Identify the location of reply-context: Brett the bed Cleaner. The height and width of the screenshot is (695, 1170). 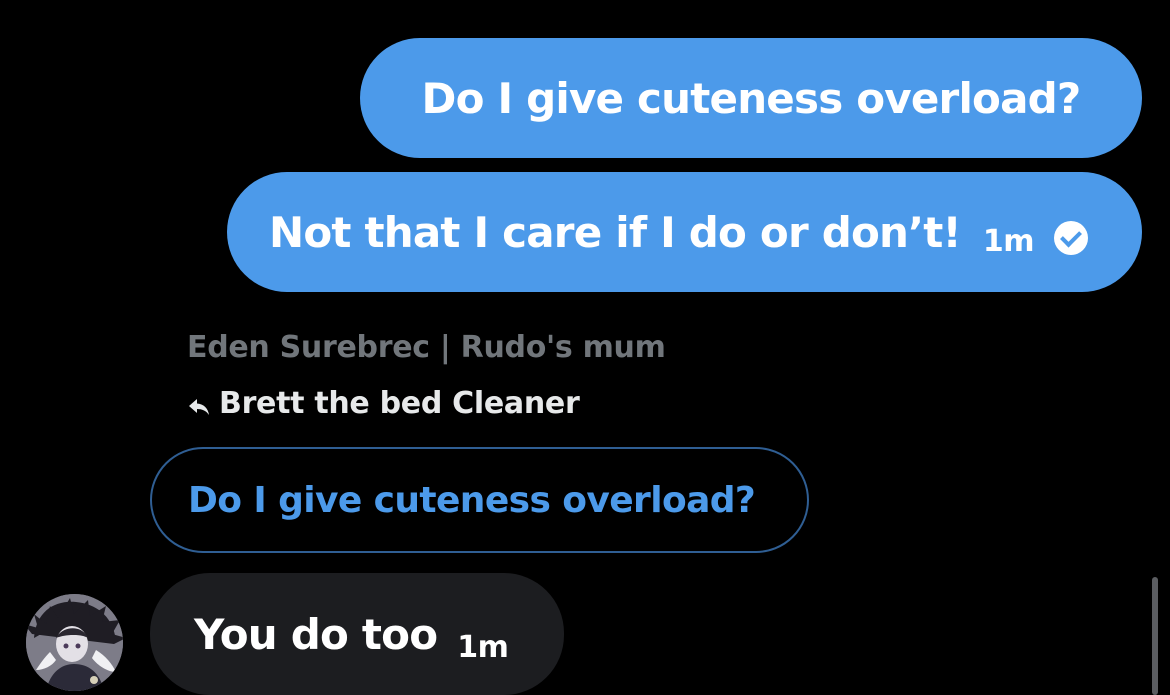
(383, 403).